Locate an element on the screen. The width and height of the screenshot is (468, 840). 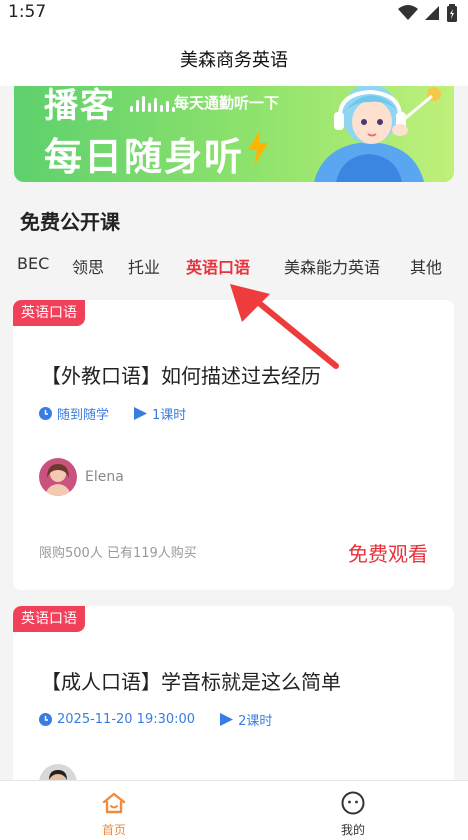
banner-title-line2: 每日随身听 is located at coordinates (144, 157).